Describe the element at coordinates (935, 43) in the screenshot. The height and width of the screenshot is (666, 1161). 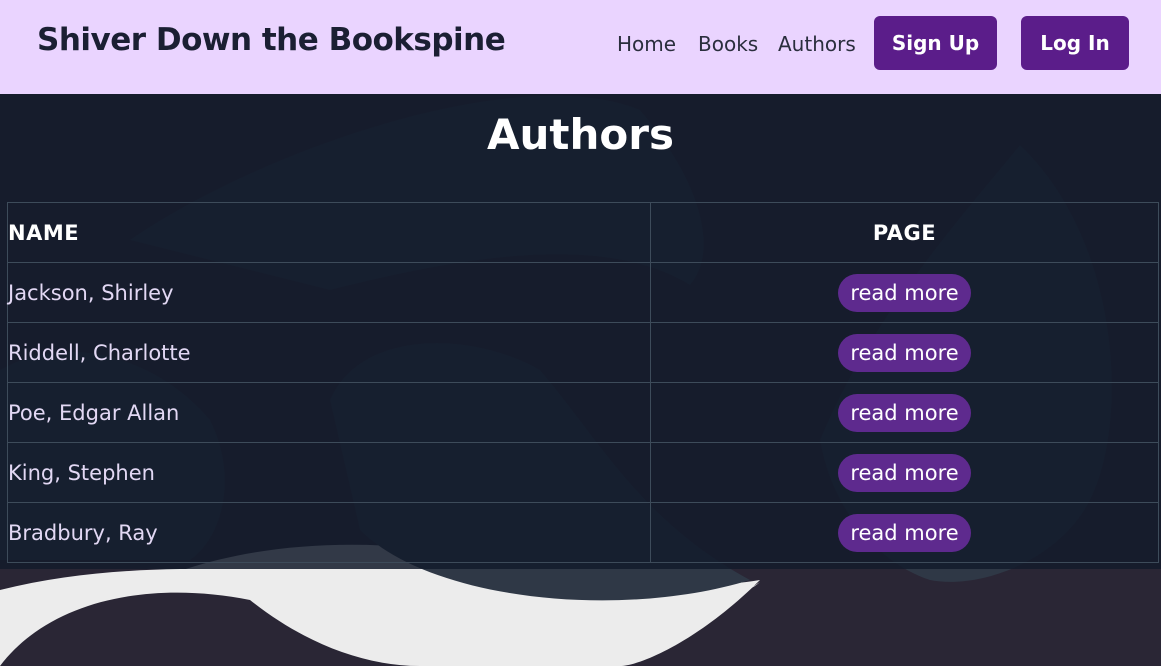
I see `signup-button: Sign Up` at that location.